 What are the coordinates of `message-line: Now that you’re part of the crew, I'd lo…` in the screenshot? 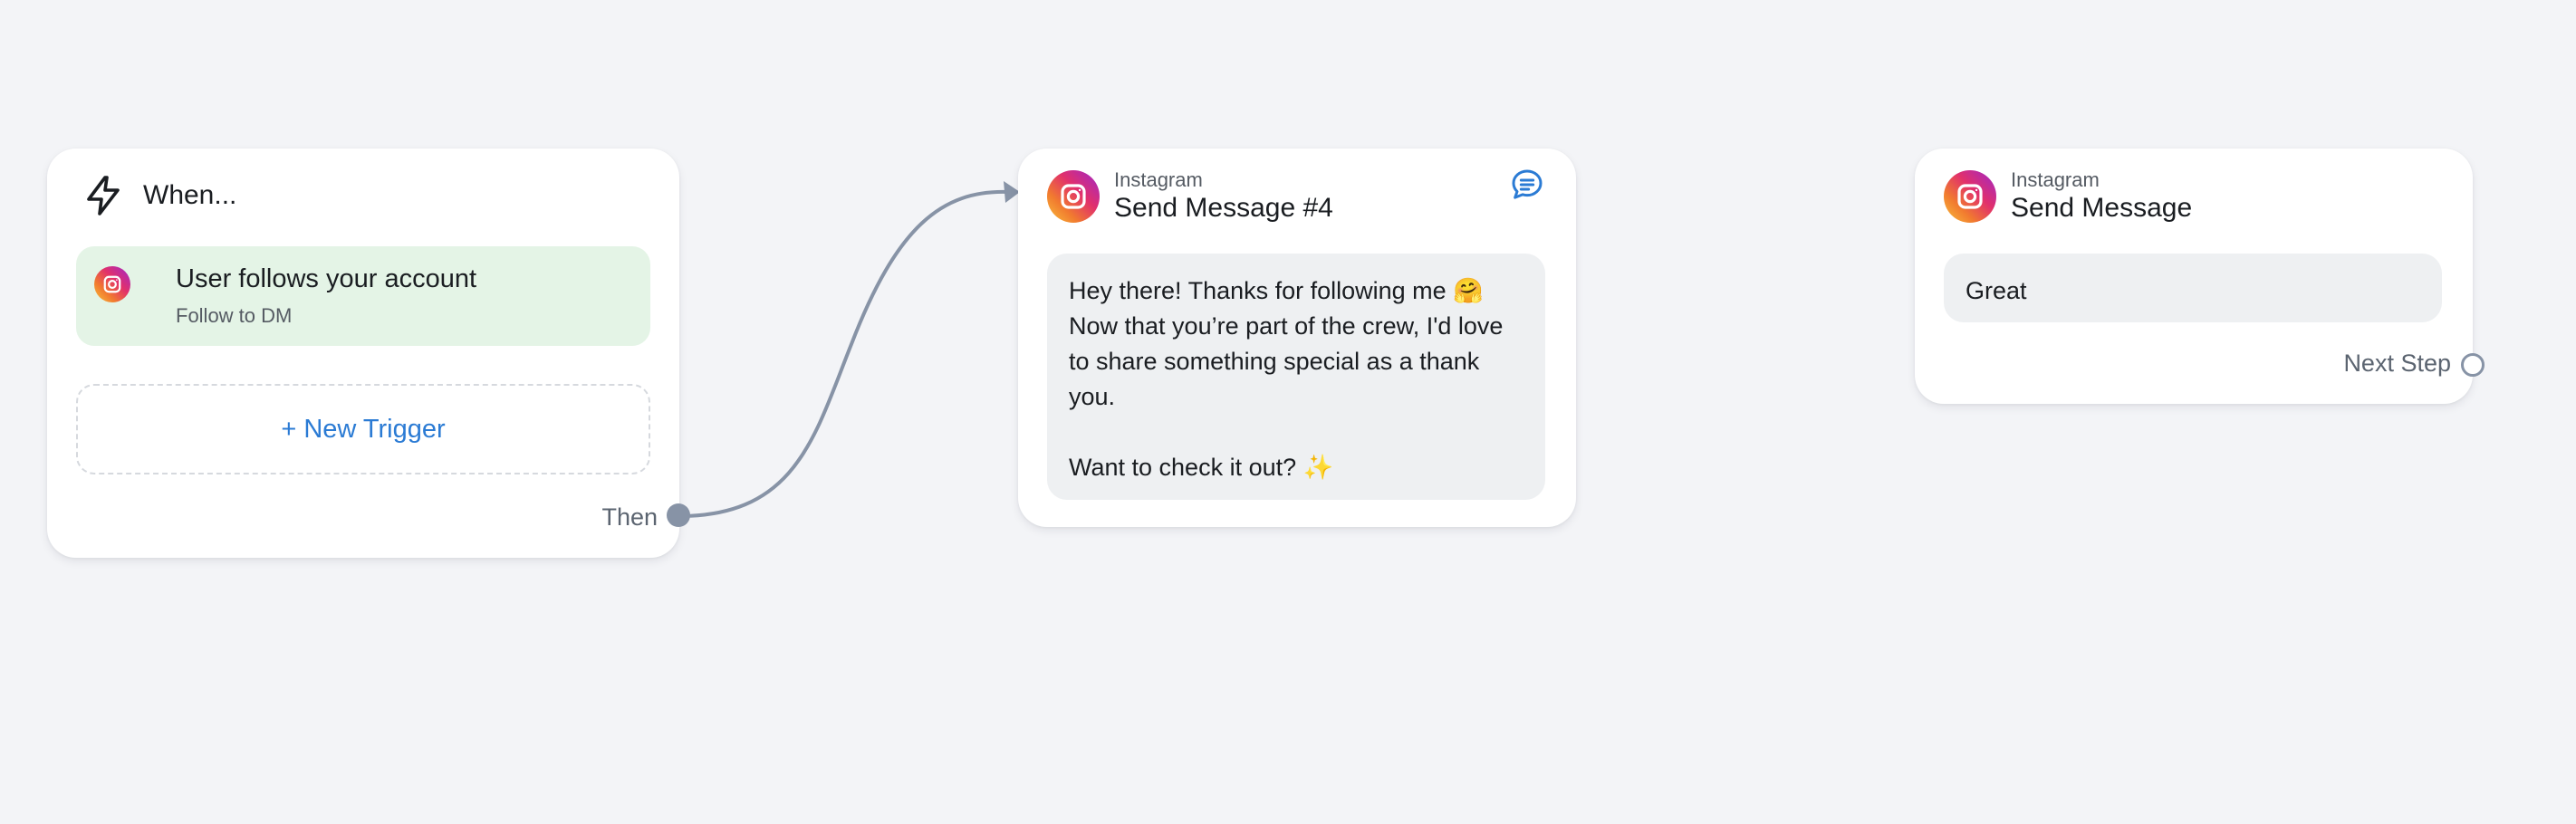 It's located at (1286, 326).